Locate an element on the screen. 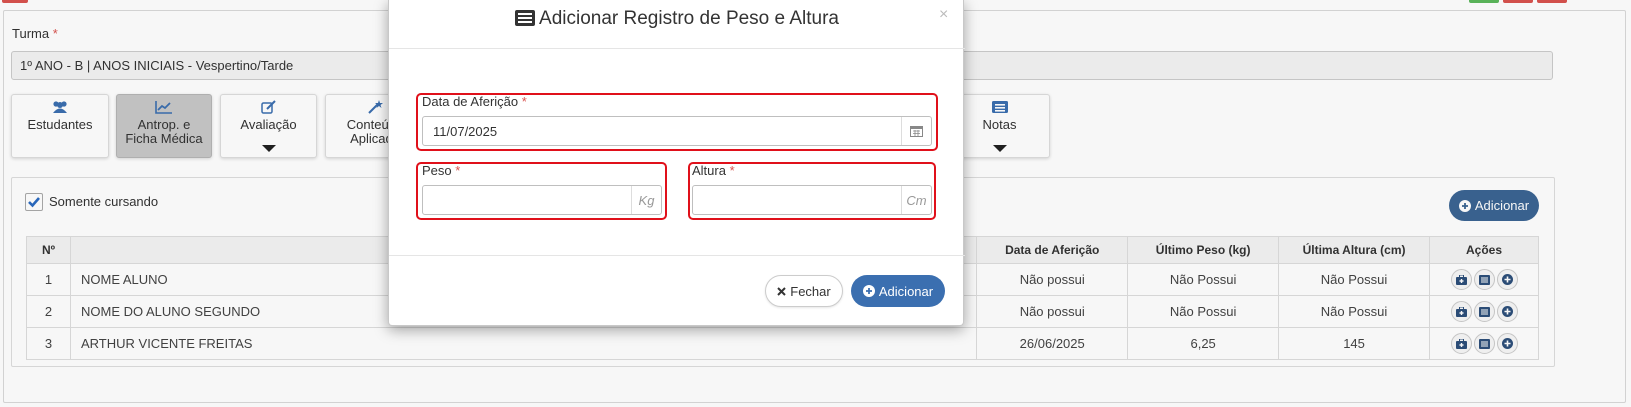 Image resolution: width=1631 pixels, height=407 pixels. modal-title: Adicionar Registro de Peso e Altura is located at coordinates (677, 19).